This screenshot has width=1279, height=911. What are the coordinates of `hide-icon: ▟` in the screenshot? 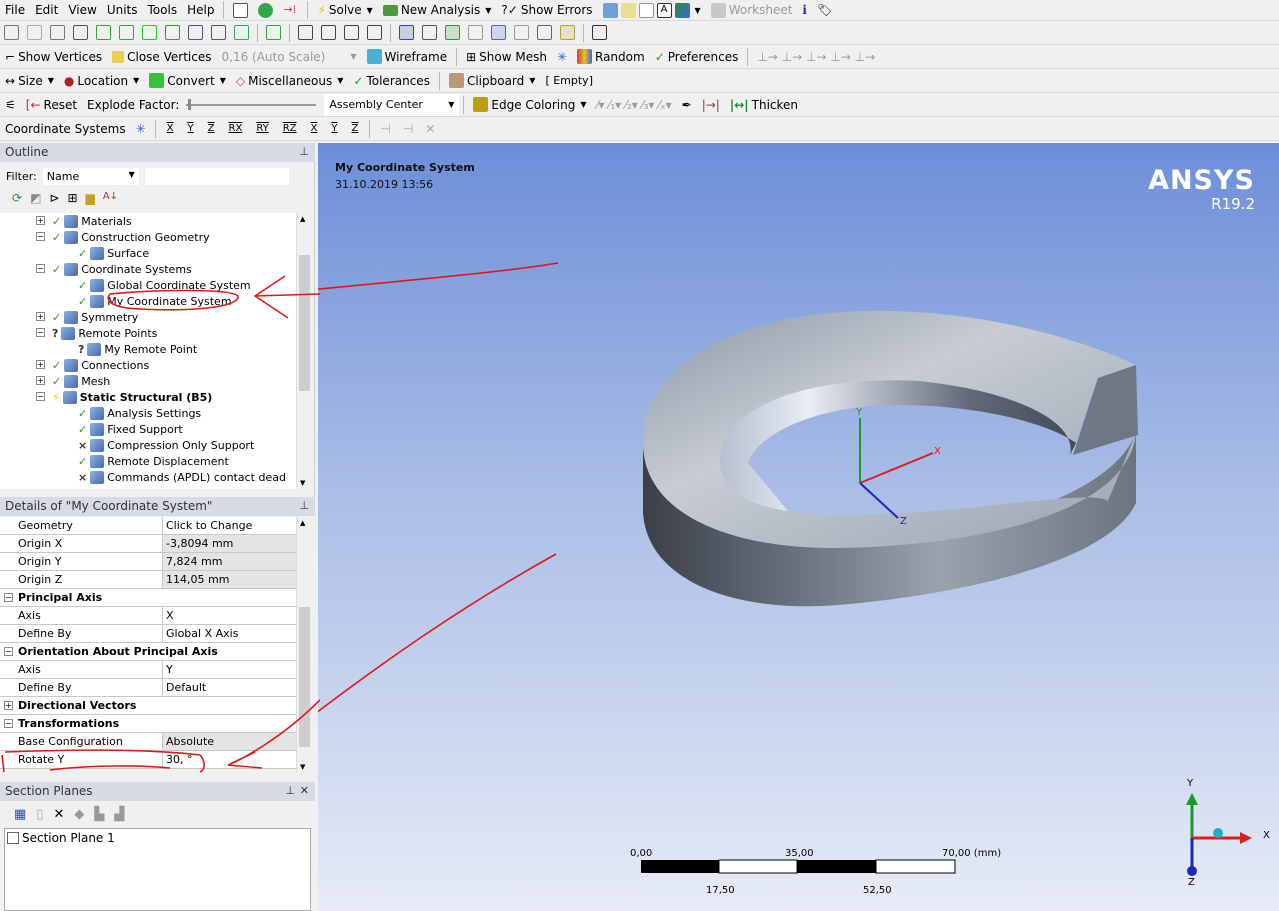 It's located at (119, 814).